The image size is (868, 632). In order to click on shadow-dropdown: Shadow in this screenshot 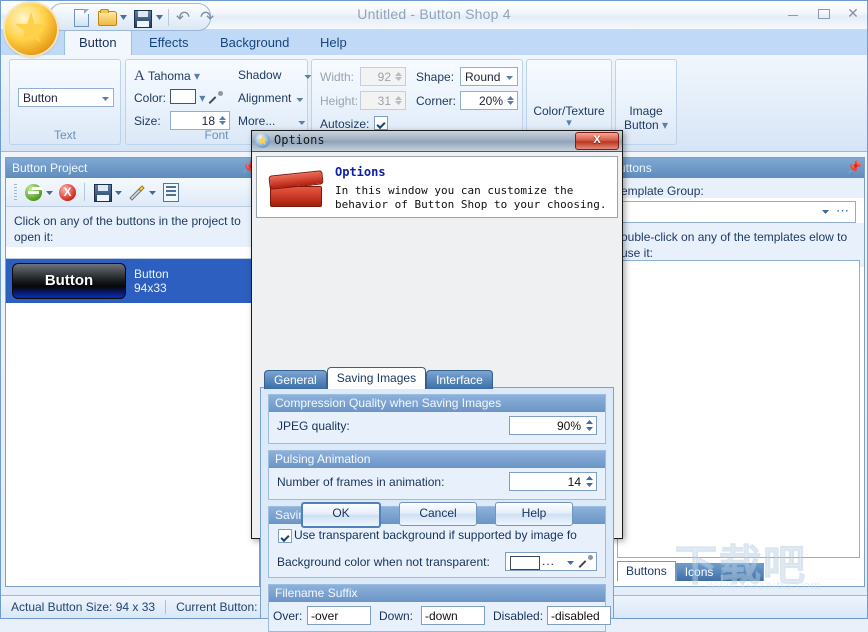, I will do `click(275, 75)`.